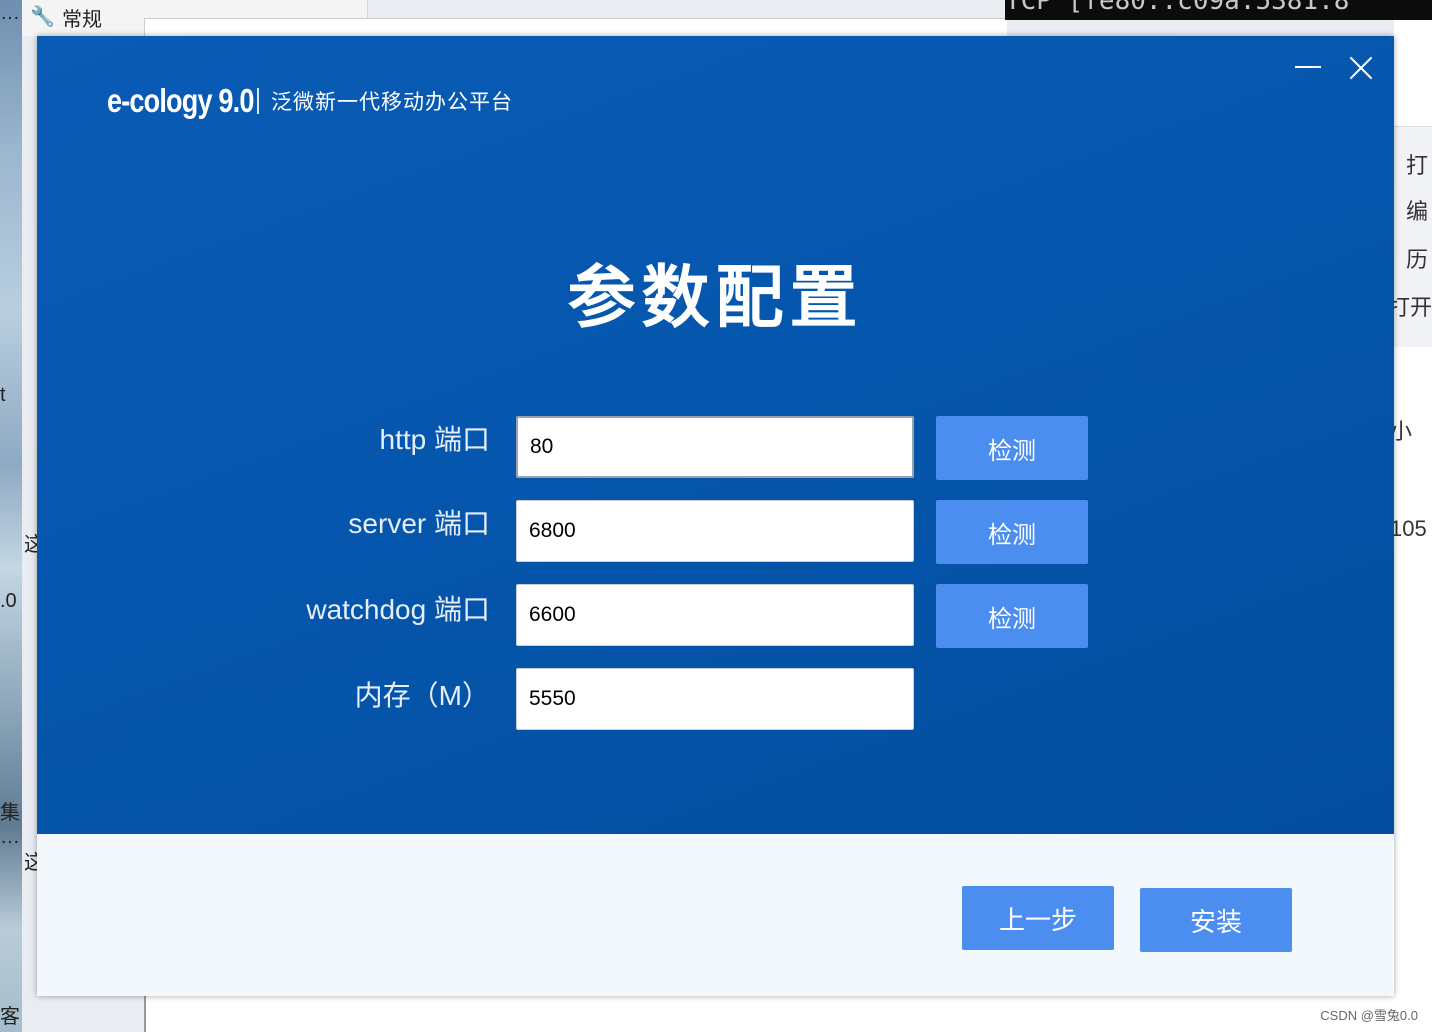  Describe the element at coordinates (1410, 307) in the screenshot. I see `background-text: 打开` at that location.